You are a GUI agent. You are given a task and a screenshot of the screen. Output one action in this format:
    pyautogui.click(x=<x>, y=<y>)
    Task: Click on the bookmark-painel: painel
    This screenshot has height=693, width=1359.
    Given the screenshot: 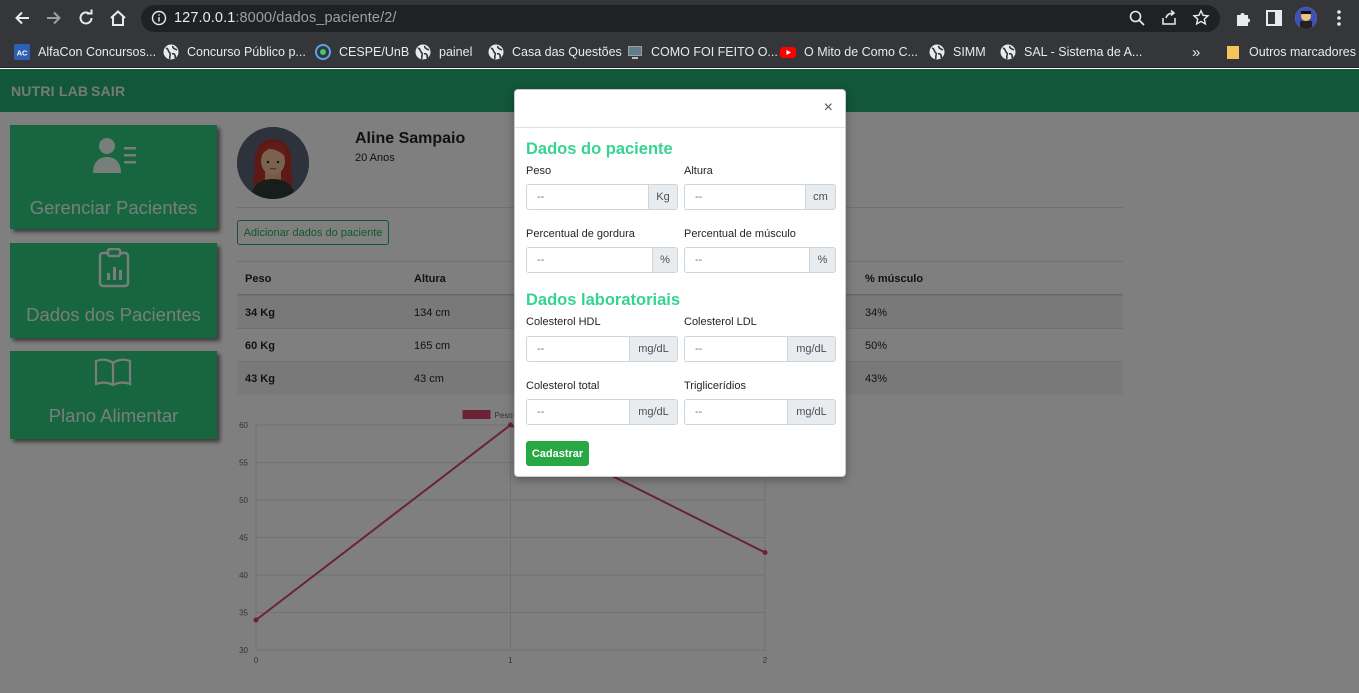 What is the action you would take?
    pyautogui.click(x=443, y=52)
    